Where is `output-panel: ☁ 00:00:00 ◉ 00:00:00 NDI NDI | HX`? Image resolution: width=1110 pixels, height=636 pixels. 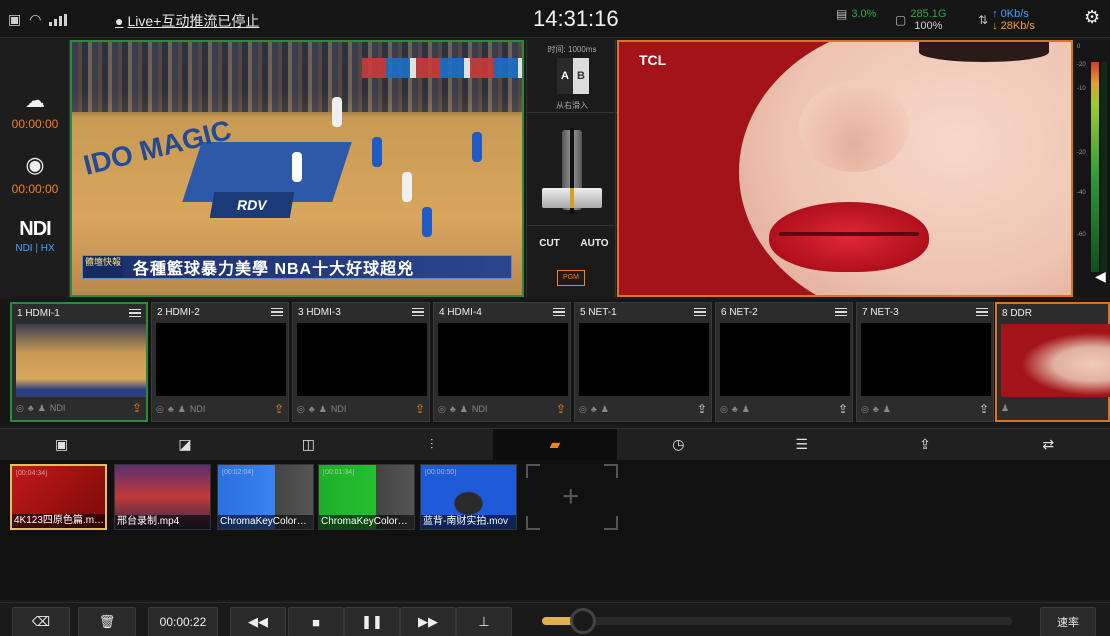 output-panel: ☁ 00:00:00 ◉ 00:00:00 NDI NDI | HX is located at coordinates (35, 168).